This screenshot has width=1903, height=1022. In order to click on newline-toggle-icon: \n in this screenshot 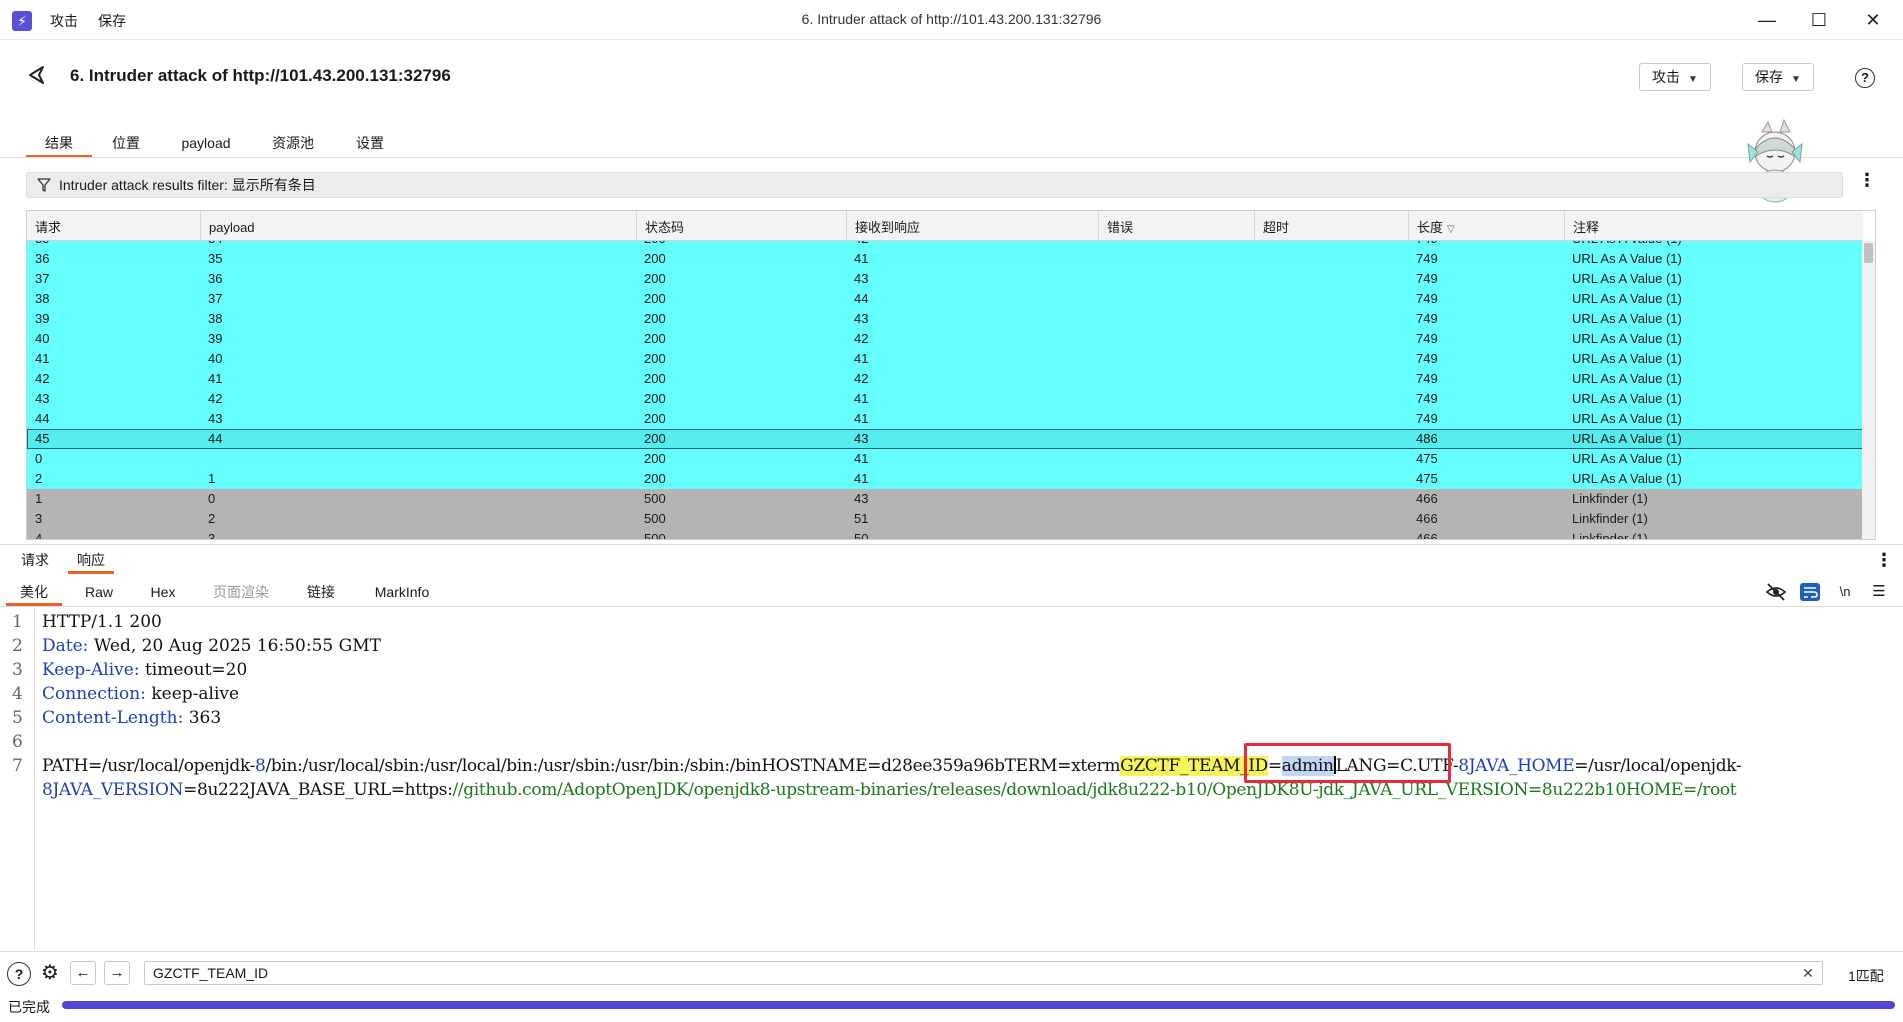, I will do `click(1845, 592)`.